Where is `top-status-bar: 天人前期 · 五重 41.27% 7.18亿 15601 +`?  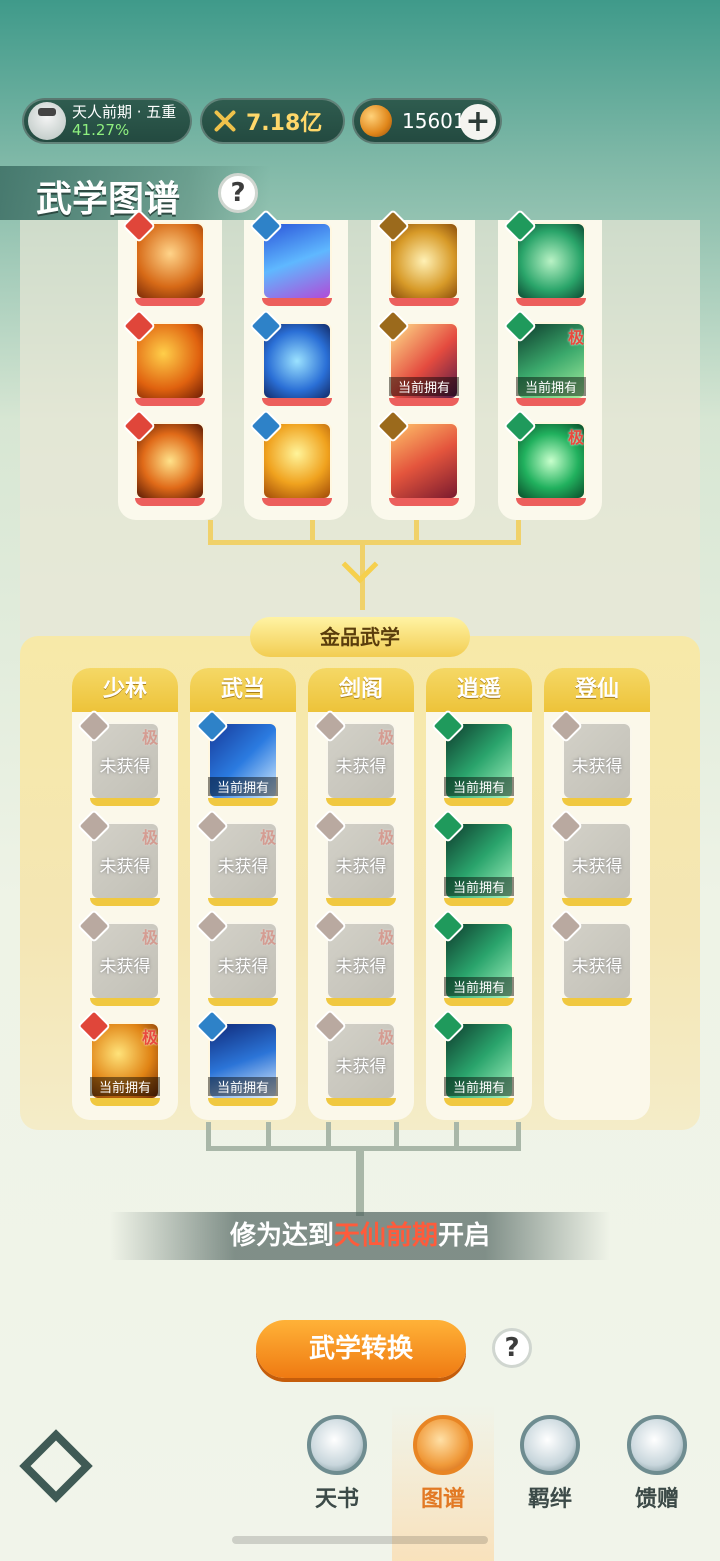 top-status-bar: 天人前期 · 五重 41.27% 7.18亿 15601 + is located at coordinates (371, 123).